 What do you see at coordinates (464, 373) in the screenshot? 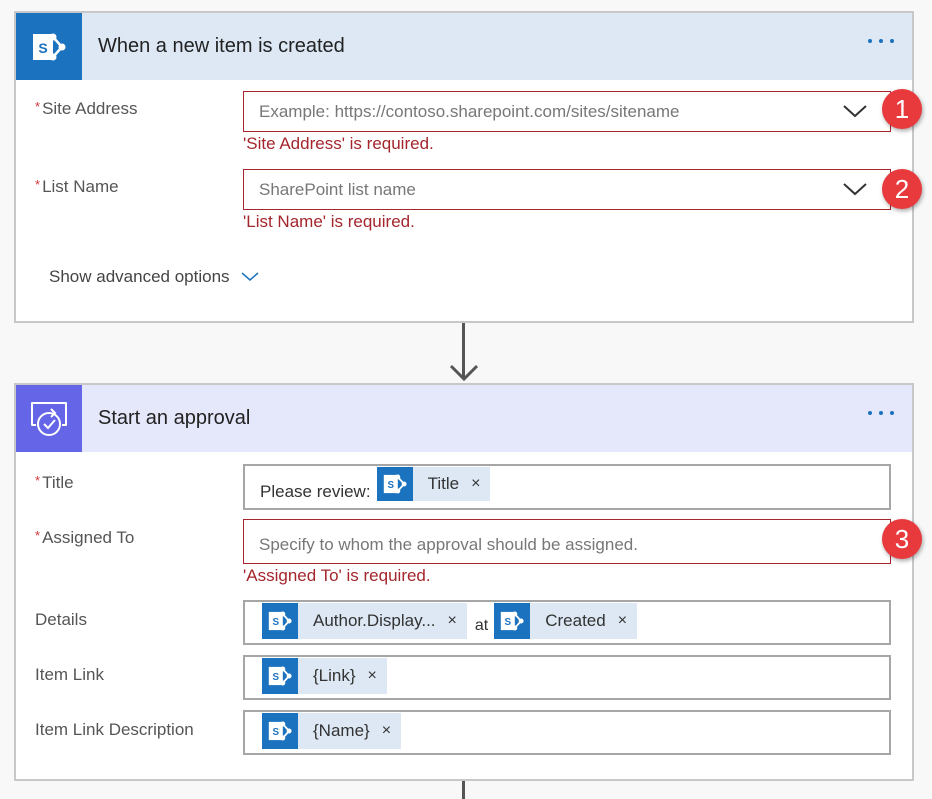
I see `arrow-down-icon` at bounding box center [464, 373].